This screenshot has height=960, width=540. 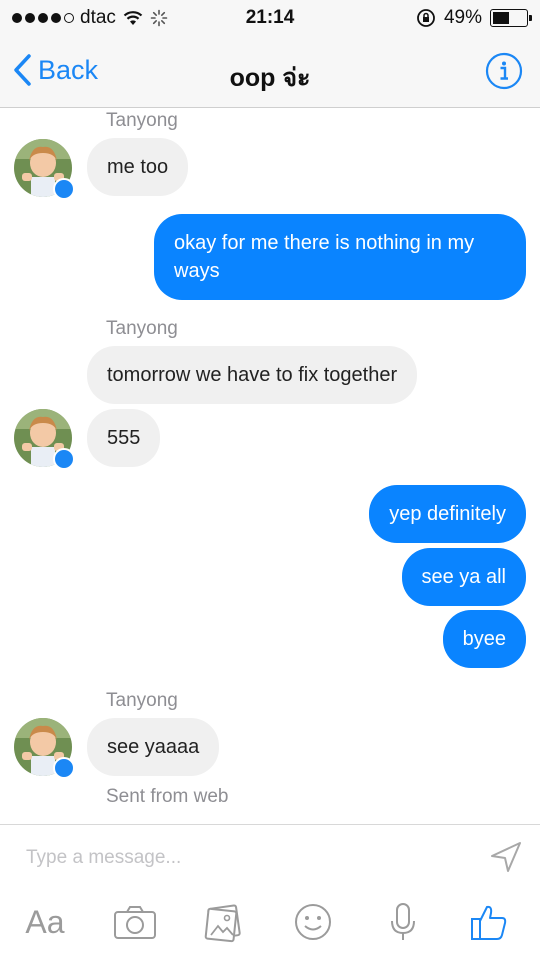 I want to click on status-right: 49%, so click(x=474, y=18).